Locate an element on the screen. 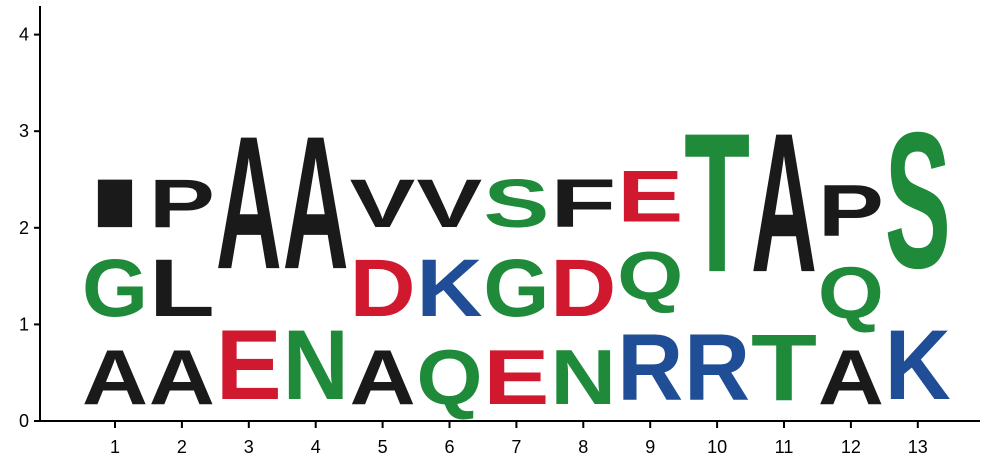 The image size is (992, 472). x-tick-label: 8 is located at coordinates (583, 447).